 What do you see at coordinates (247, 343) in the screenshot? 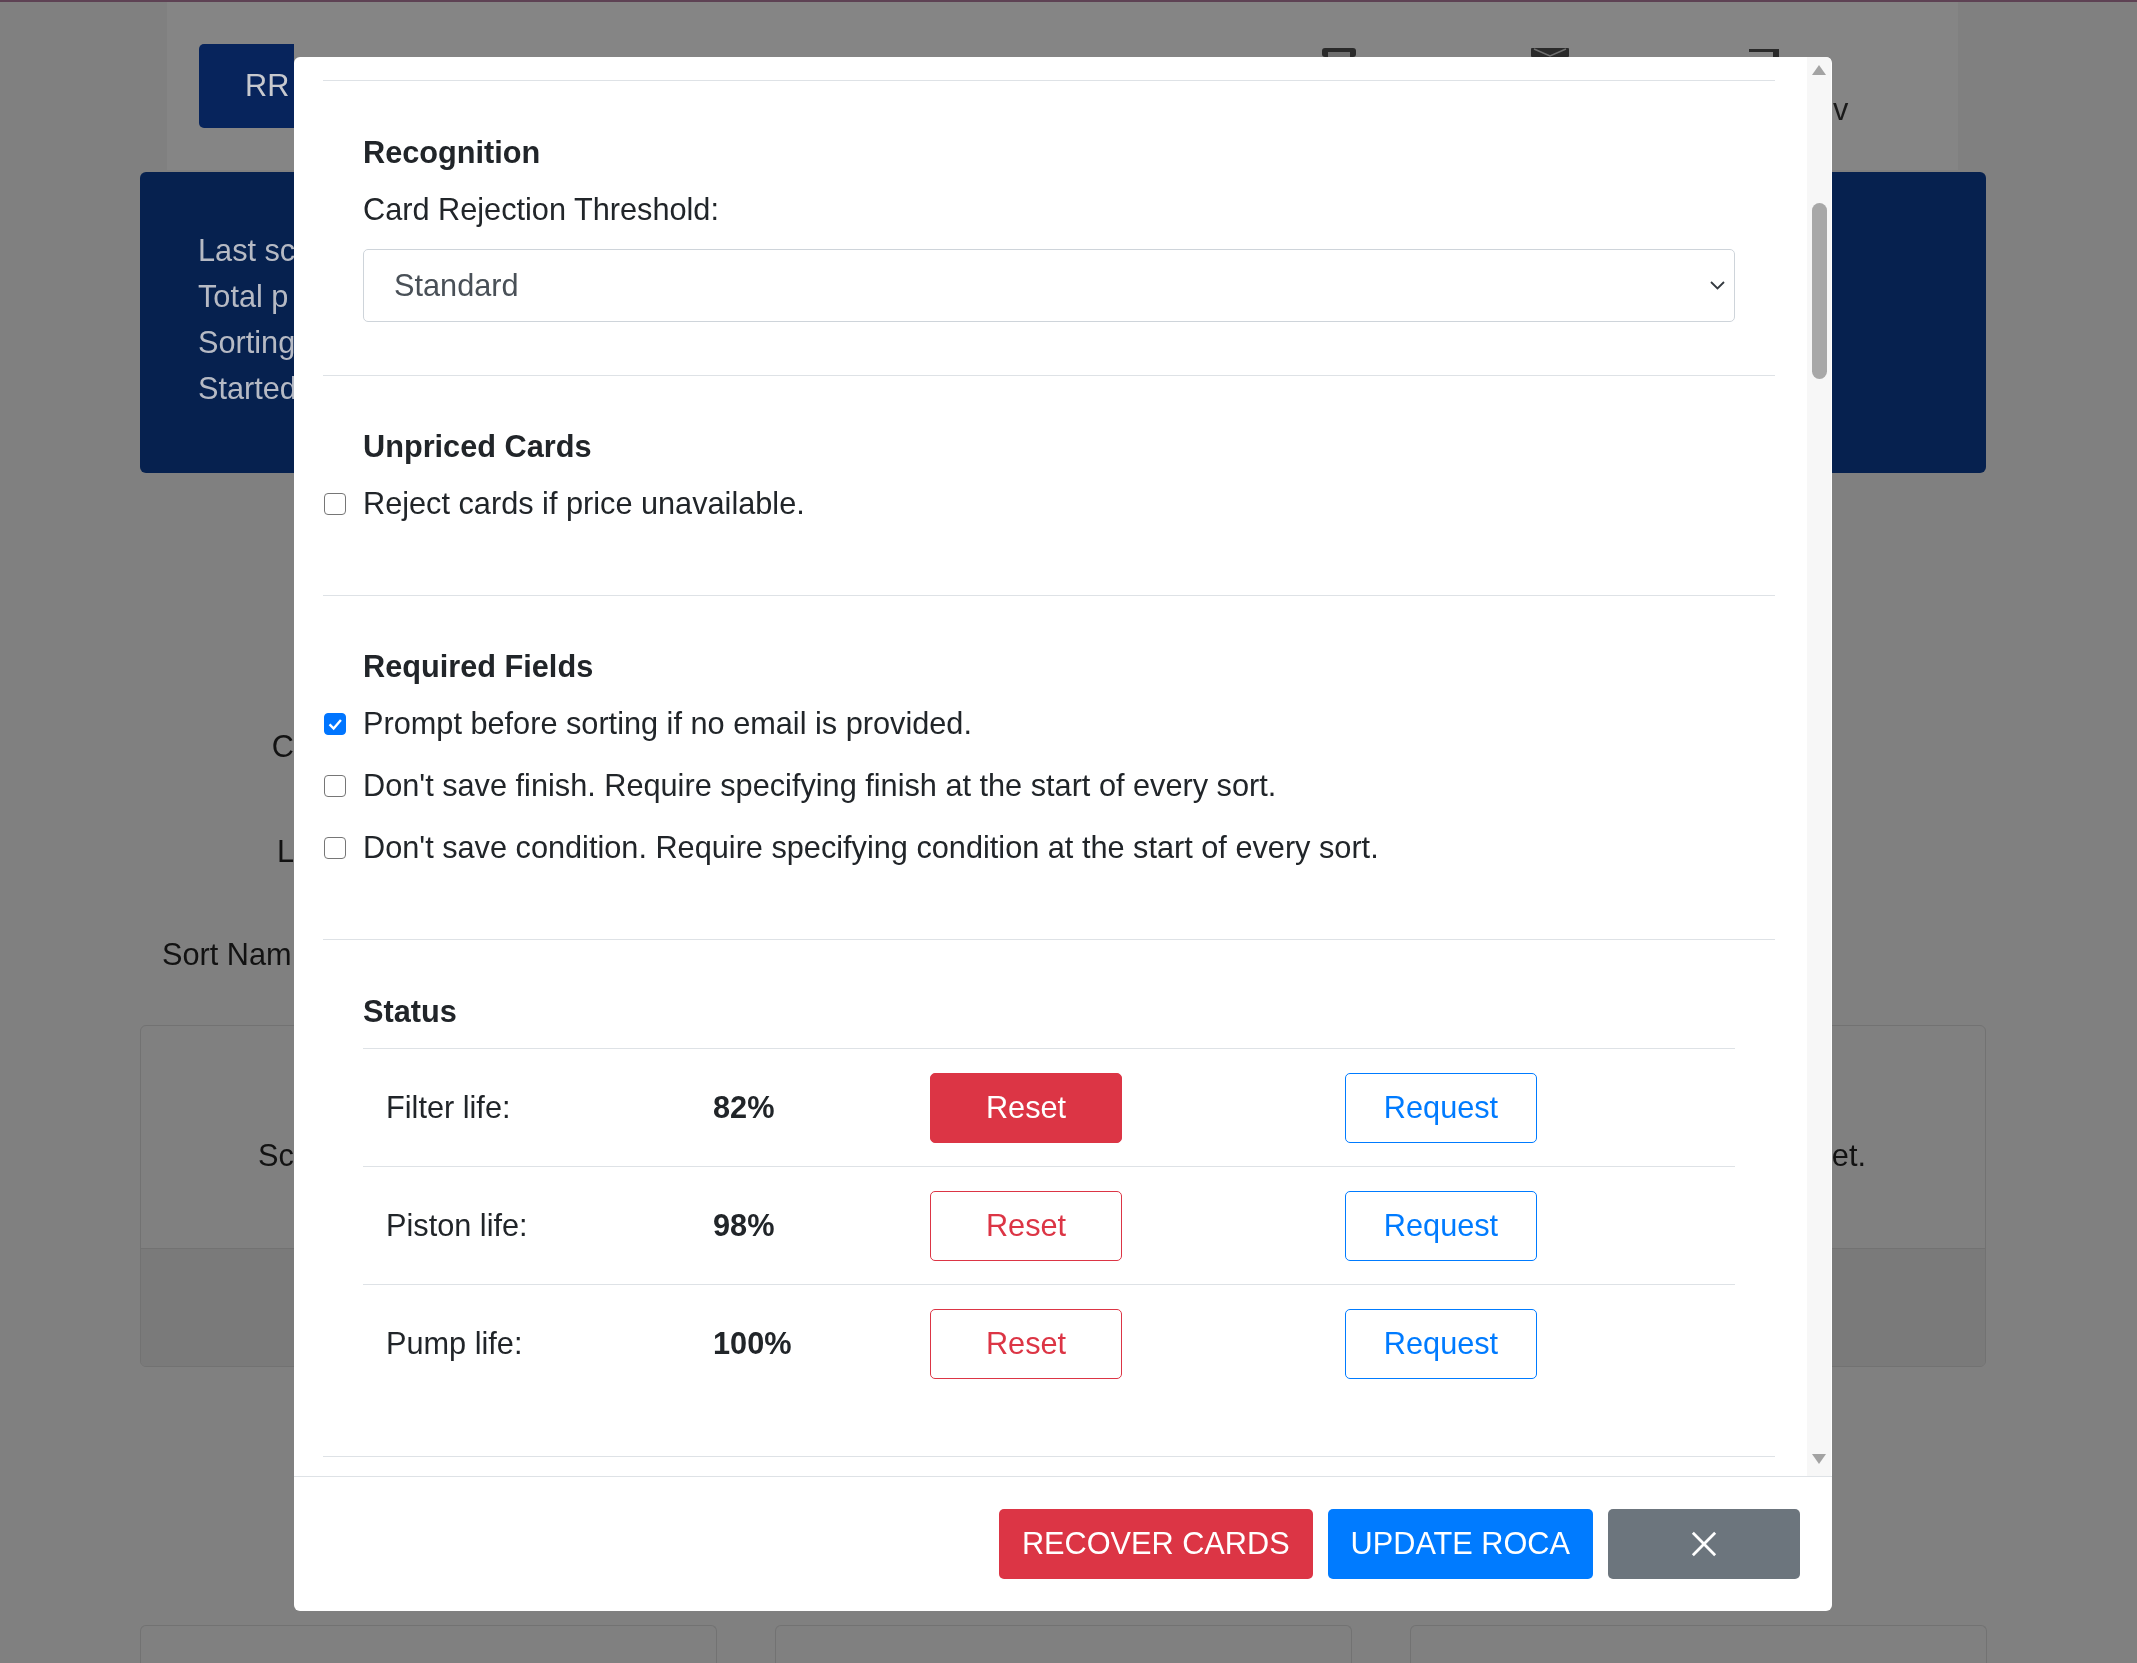
I see `stats-text: Sorting` at bounding box center [247, 343].